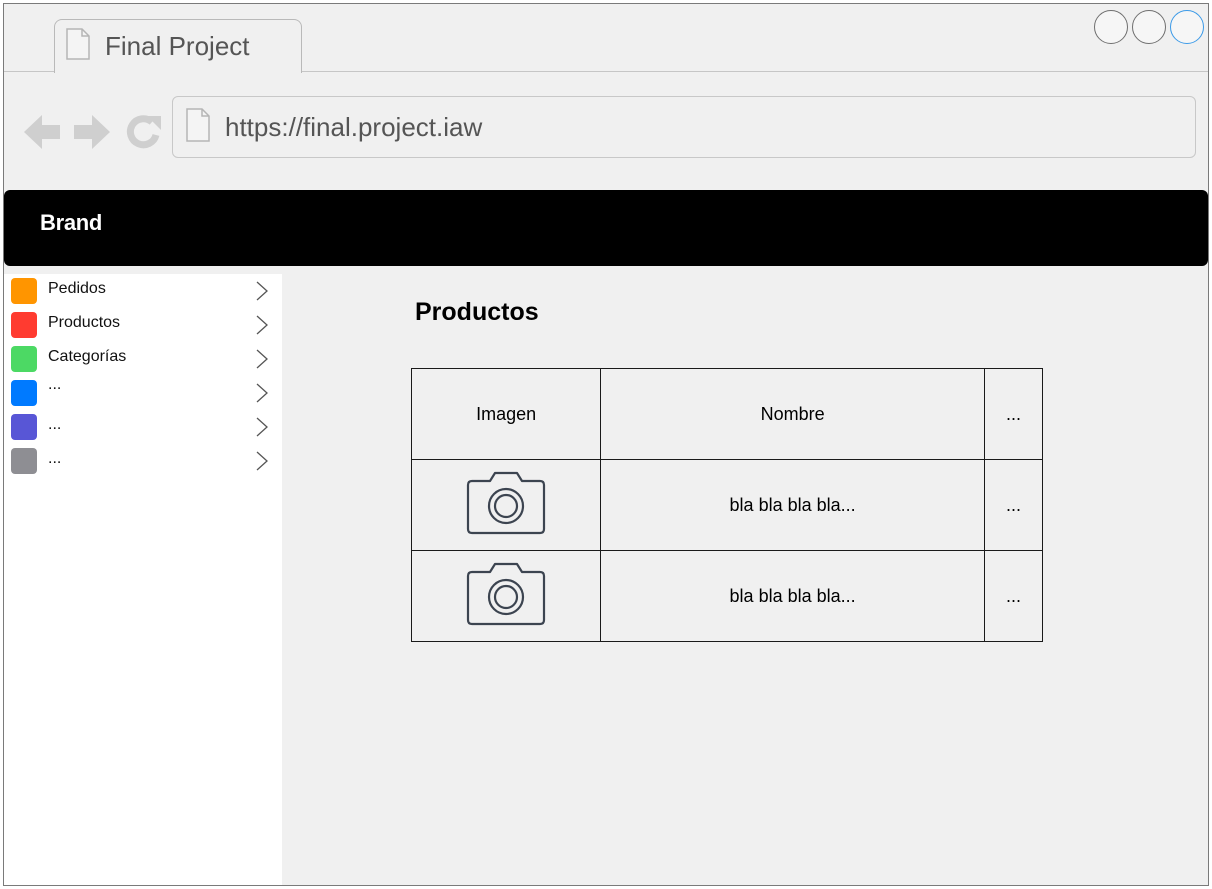  I want to click on sidebar-item-productos: Productos, so click(143, 325).